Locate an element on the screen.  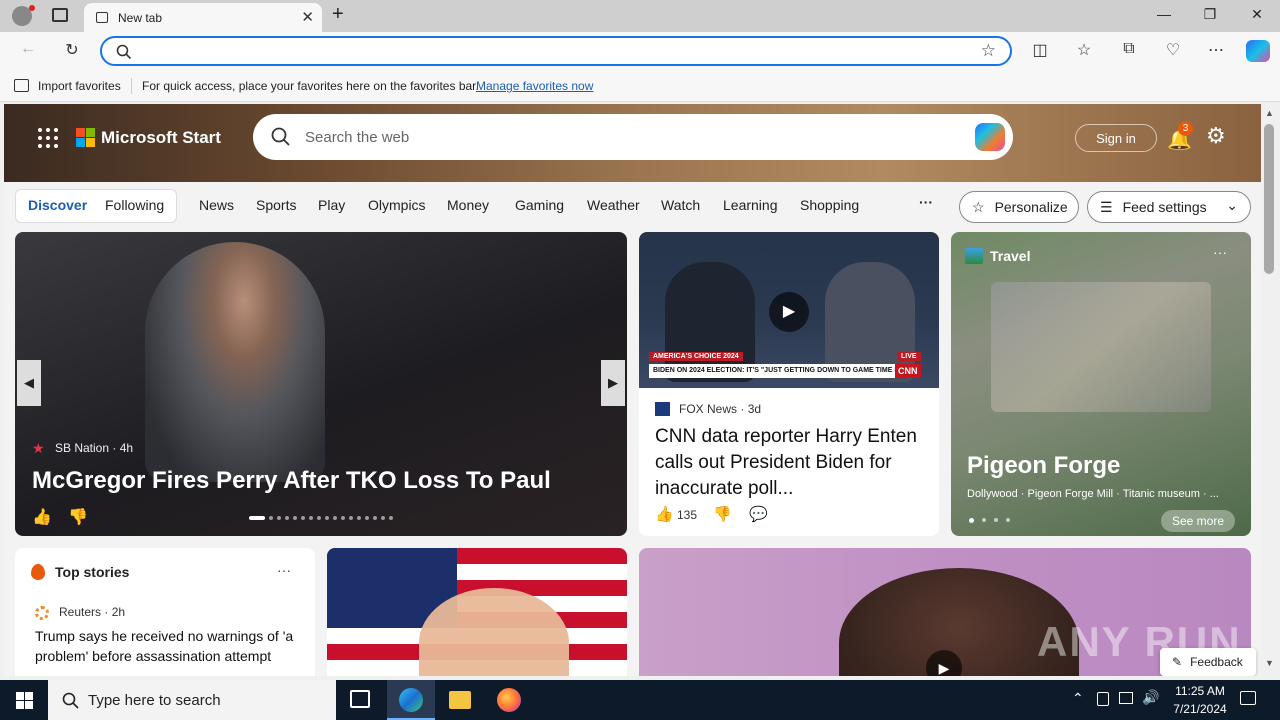
refresh-icon: ↻ is located at coordinates (72, 51).